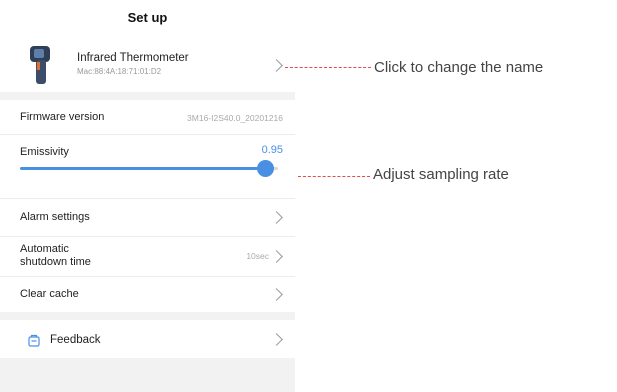  I want to click on thermometer-gun-icon, so click(40, 65).